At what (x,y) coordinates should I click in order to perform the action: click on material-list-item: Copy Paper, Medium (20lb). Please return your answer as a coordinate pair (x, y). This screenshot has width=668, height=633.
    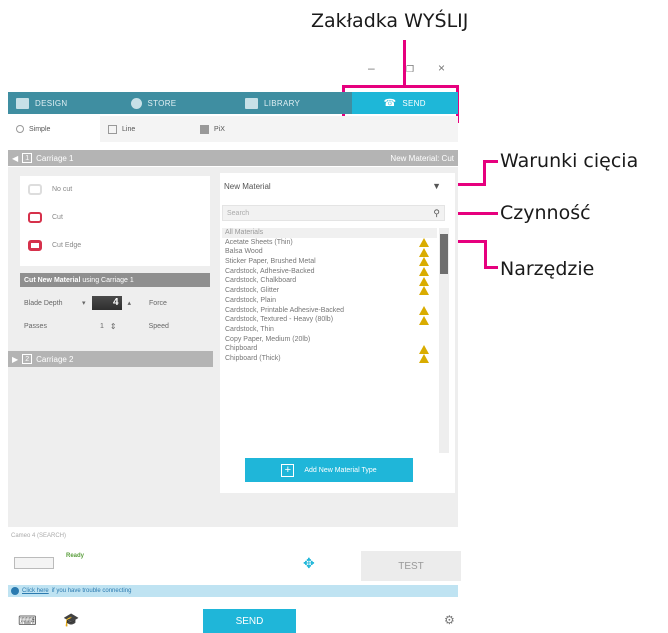
    Looking at the image, I should click on (329, 340).